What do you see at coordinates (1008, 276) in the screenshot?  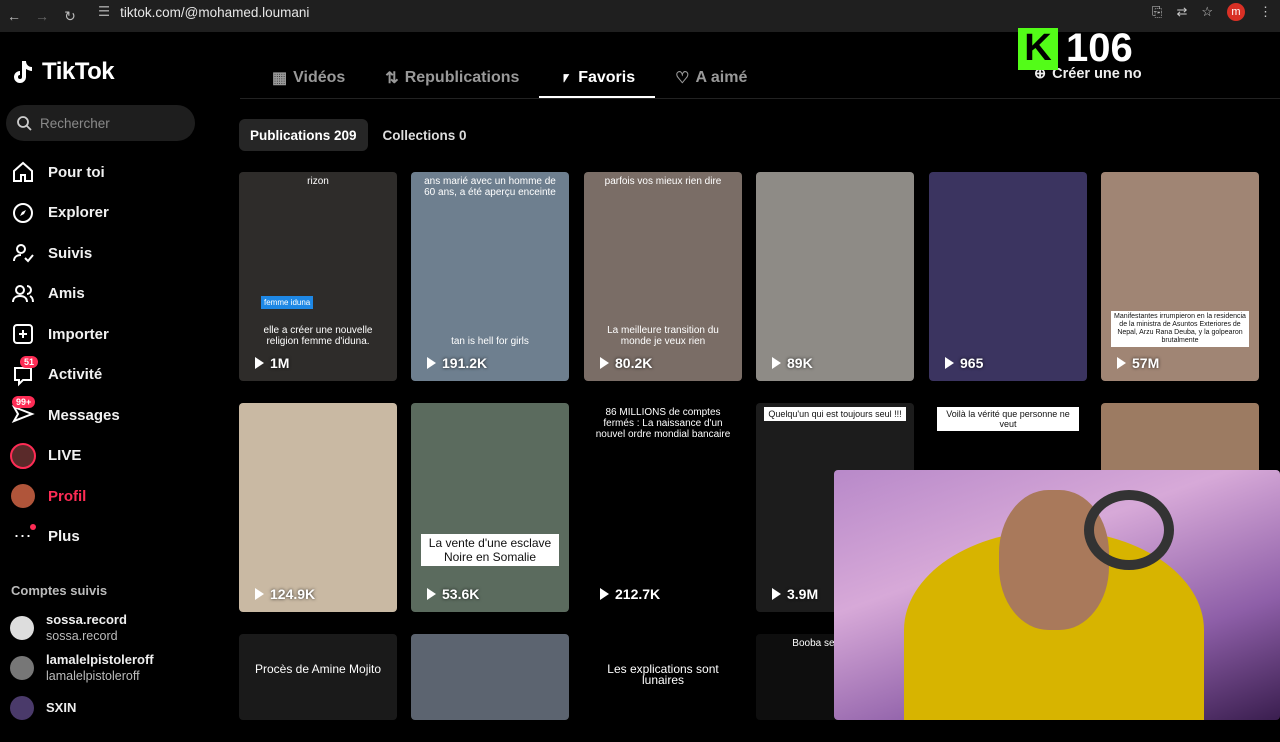 I see `video-card: 965` at bounding box center [1008, 276].